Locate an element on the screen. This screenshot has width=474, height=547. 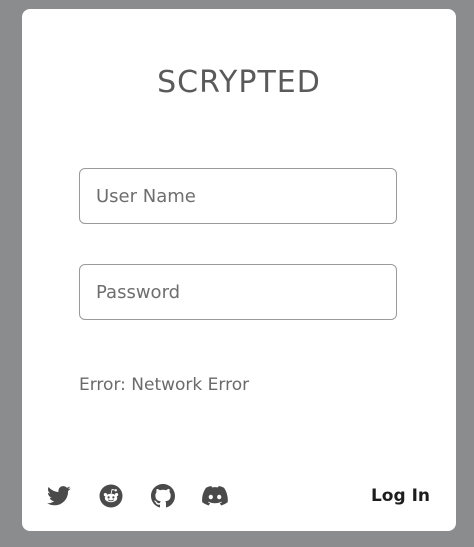
error-message: Error: Network Error is located at coordinates (164, 385).